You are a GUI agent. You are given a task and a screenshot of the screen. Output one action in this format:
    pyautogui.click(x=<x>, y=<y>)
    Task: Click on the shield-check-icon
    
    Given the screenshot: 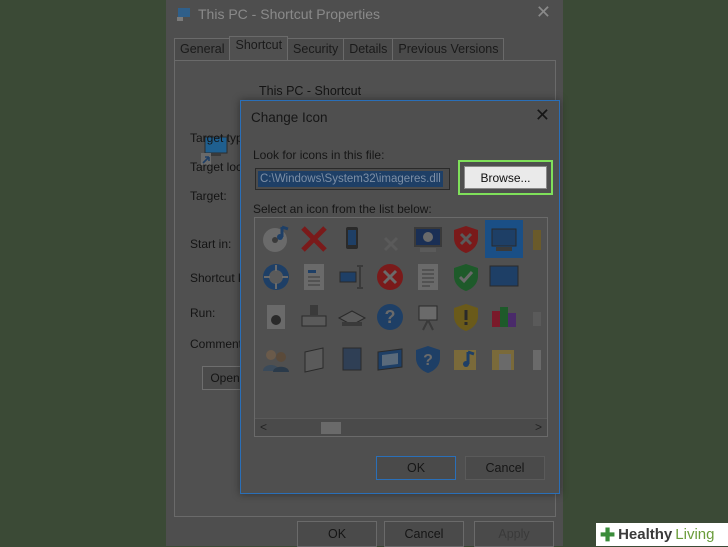 What is the action you would take?
    pyautogui.click(x=466, y=277)
    